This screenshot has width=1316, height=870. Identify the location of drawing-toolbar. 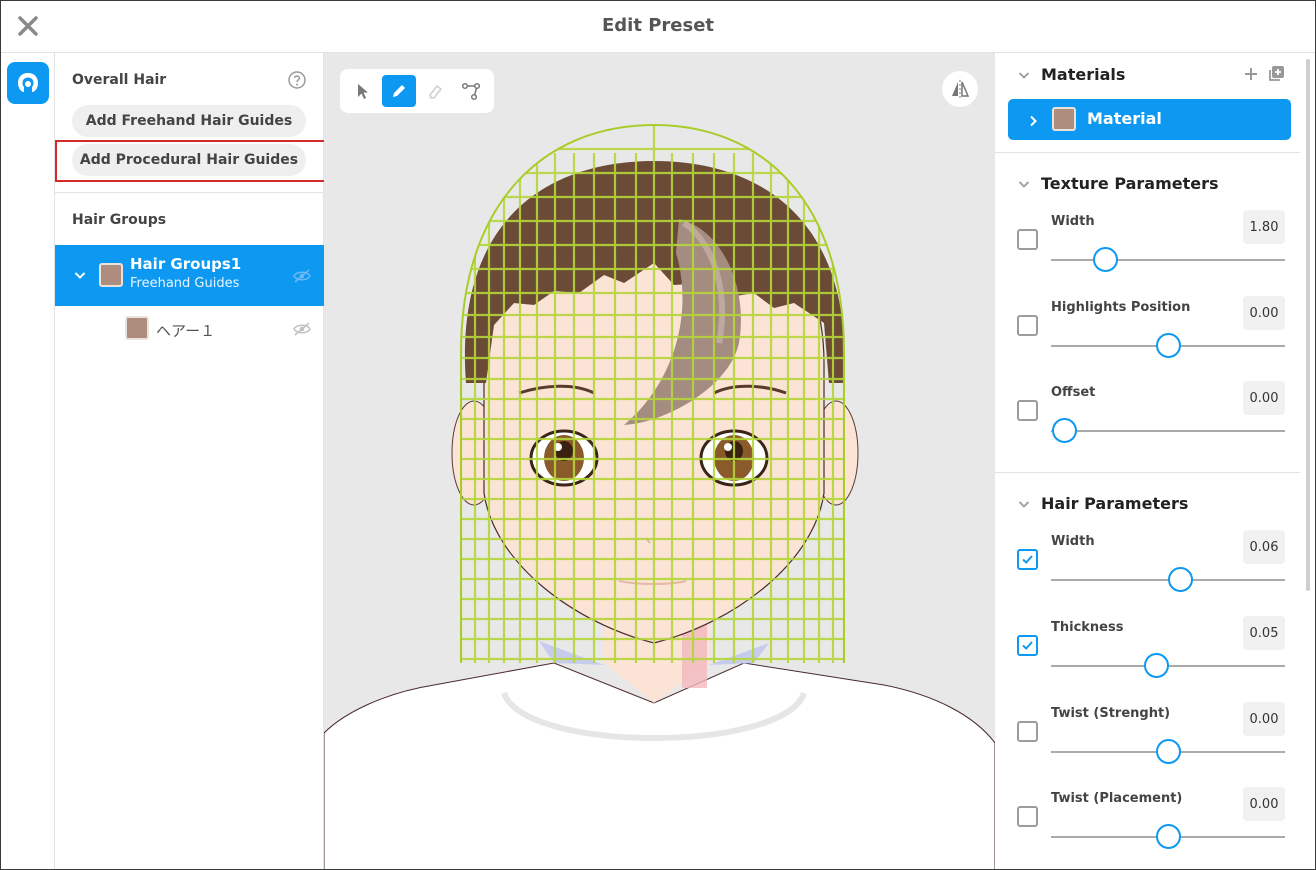
(417, 91).